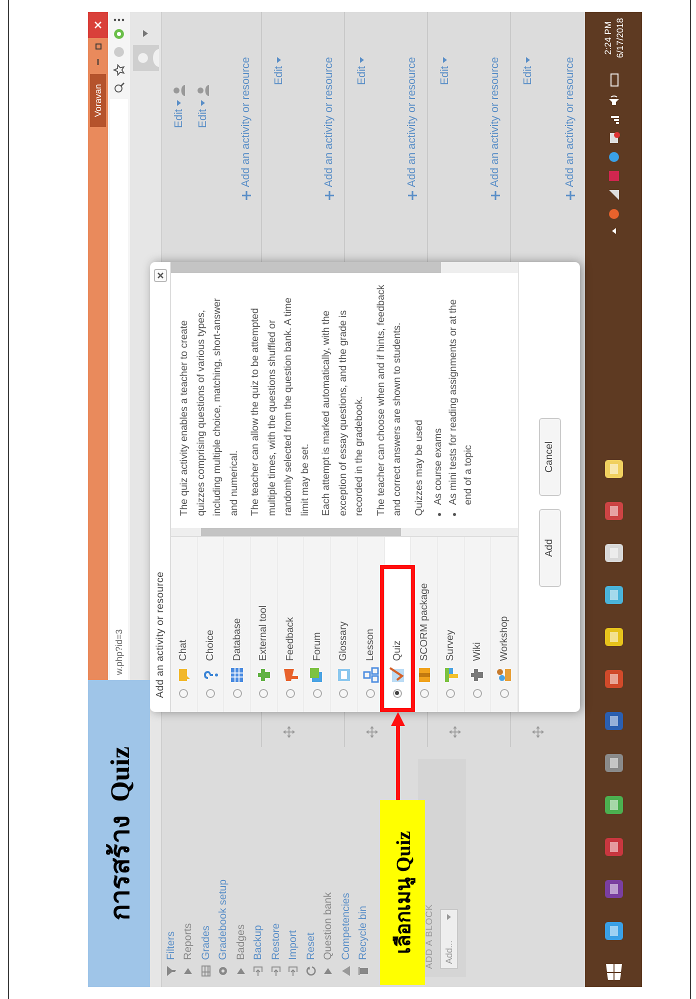 The height and width of the screenshot is (999, 696). Describe the element at coordinates (451, 624) in the screenshot. I see `module-option: Survey` at that location.